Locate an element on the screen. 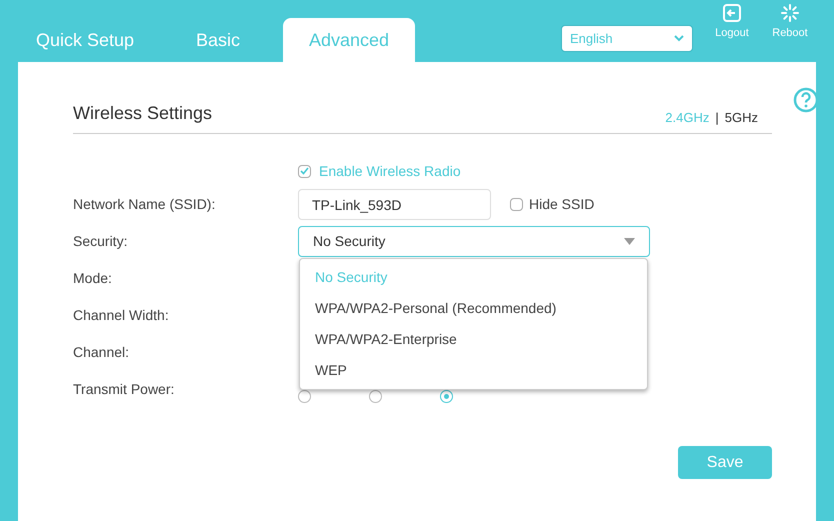  logout-icon is located at coordinates (732, 13).